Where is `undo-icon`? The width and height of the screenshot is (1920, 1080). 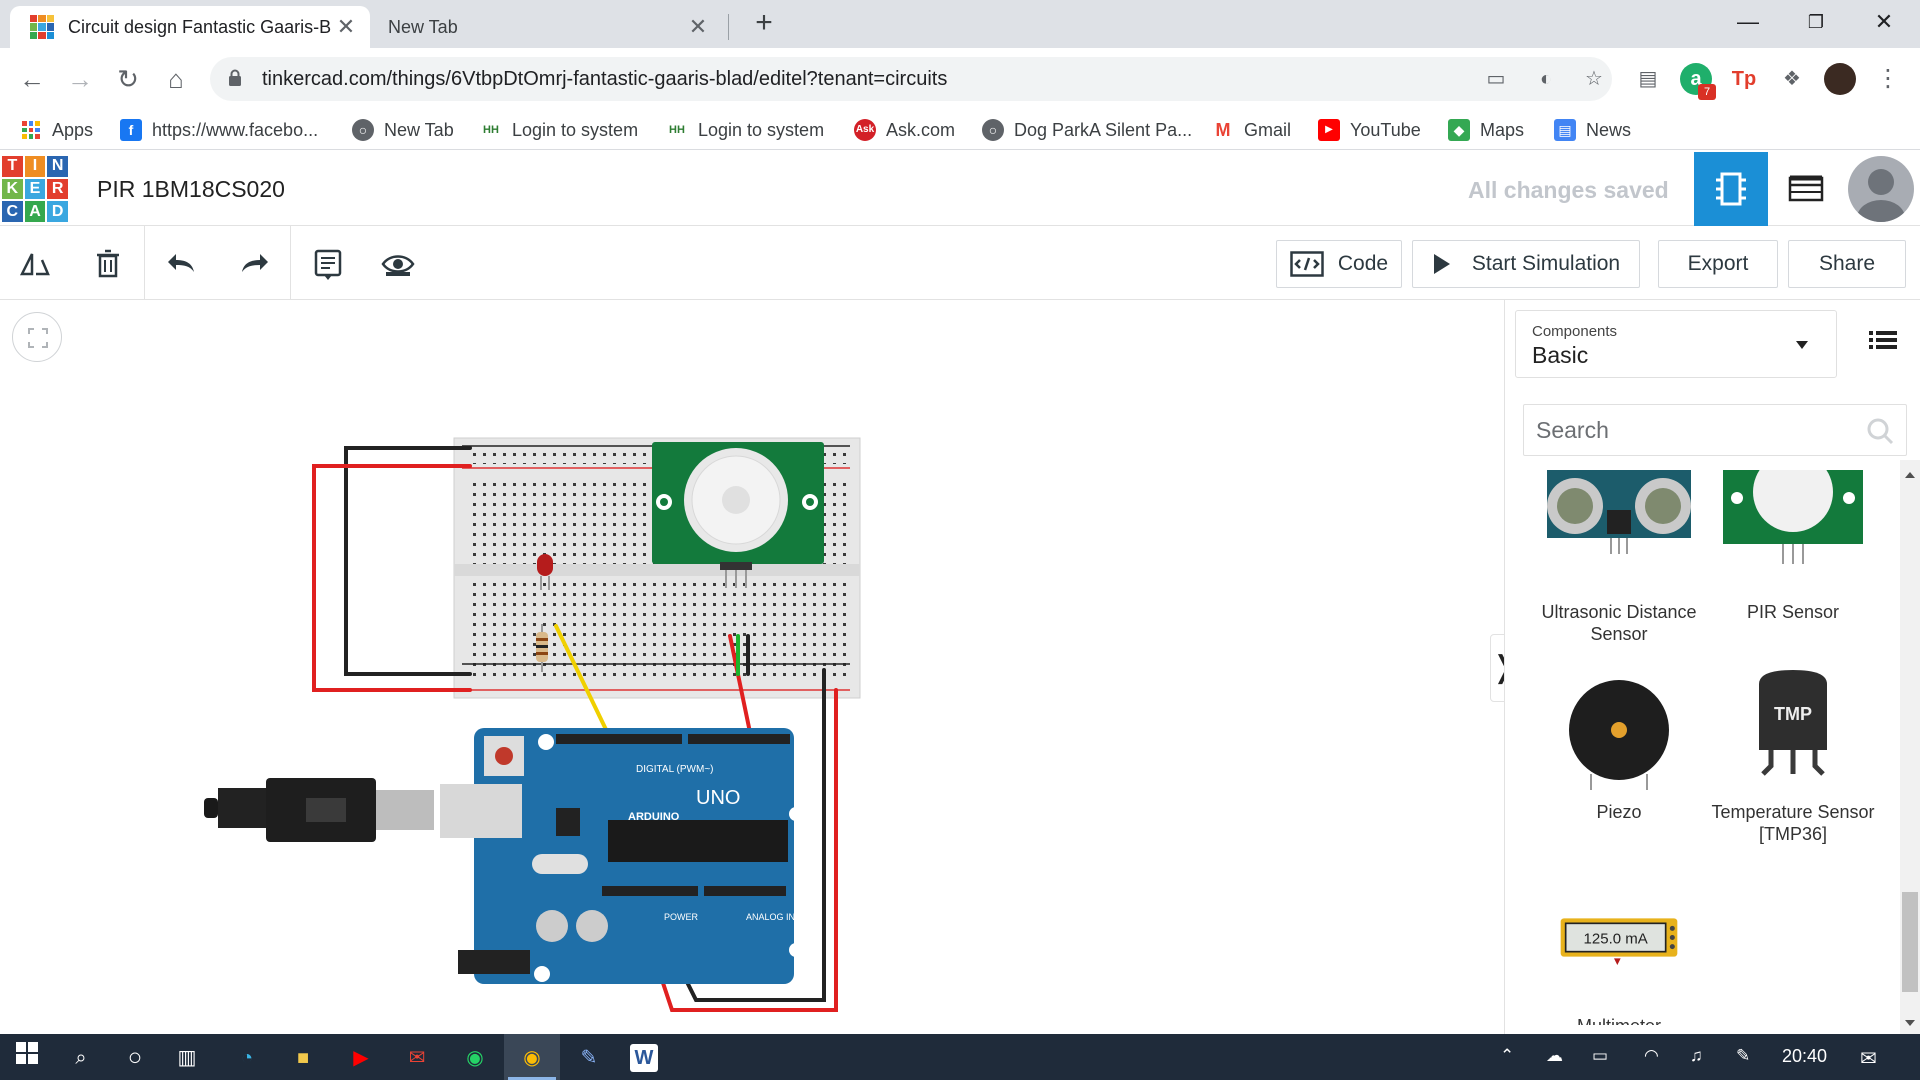
undo-icon is located at coordinates (182, 264).